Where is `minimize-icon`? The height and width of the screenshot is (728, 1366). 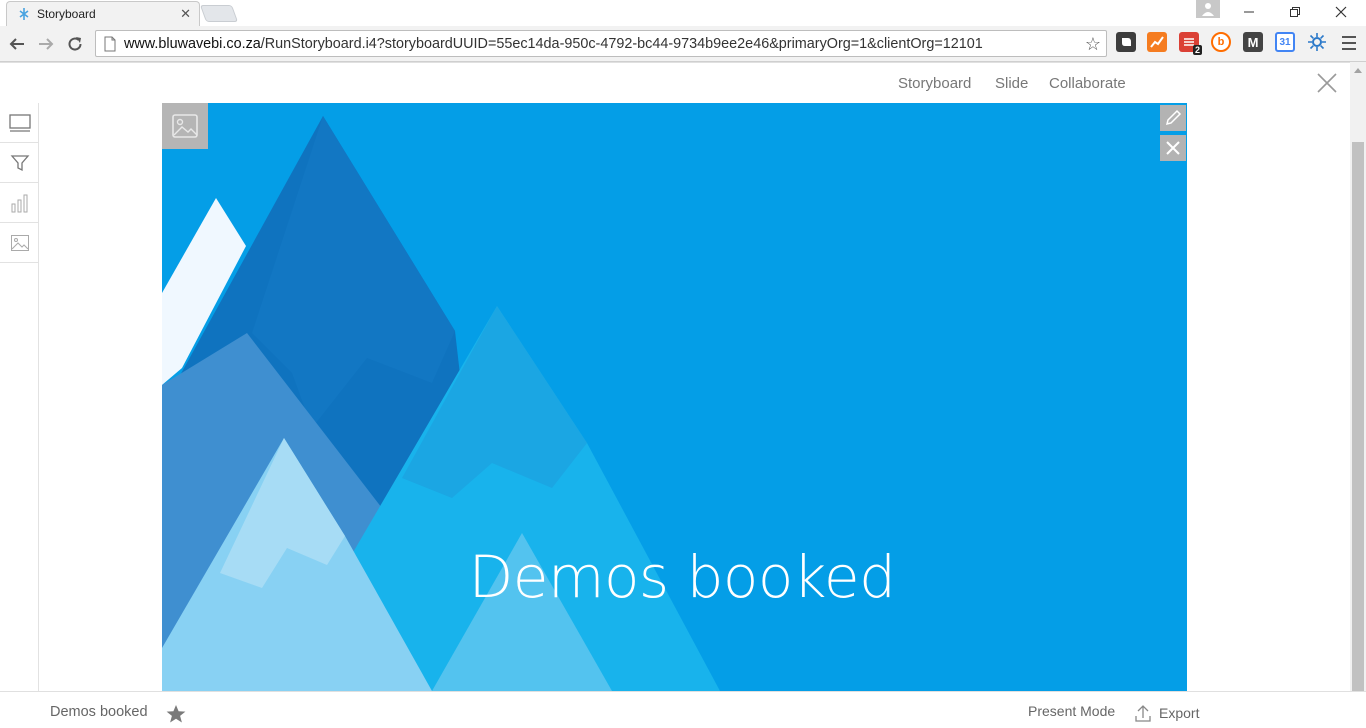
minimize-icon is located at coordinates (1249, 12).